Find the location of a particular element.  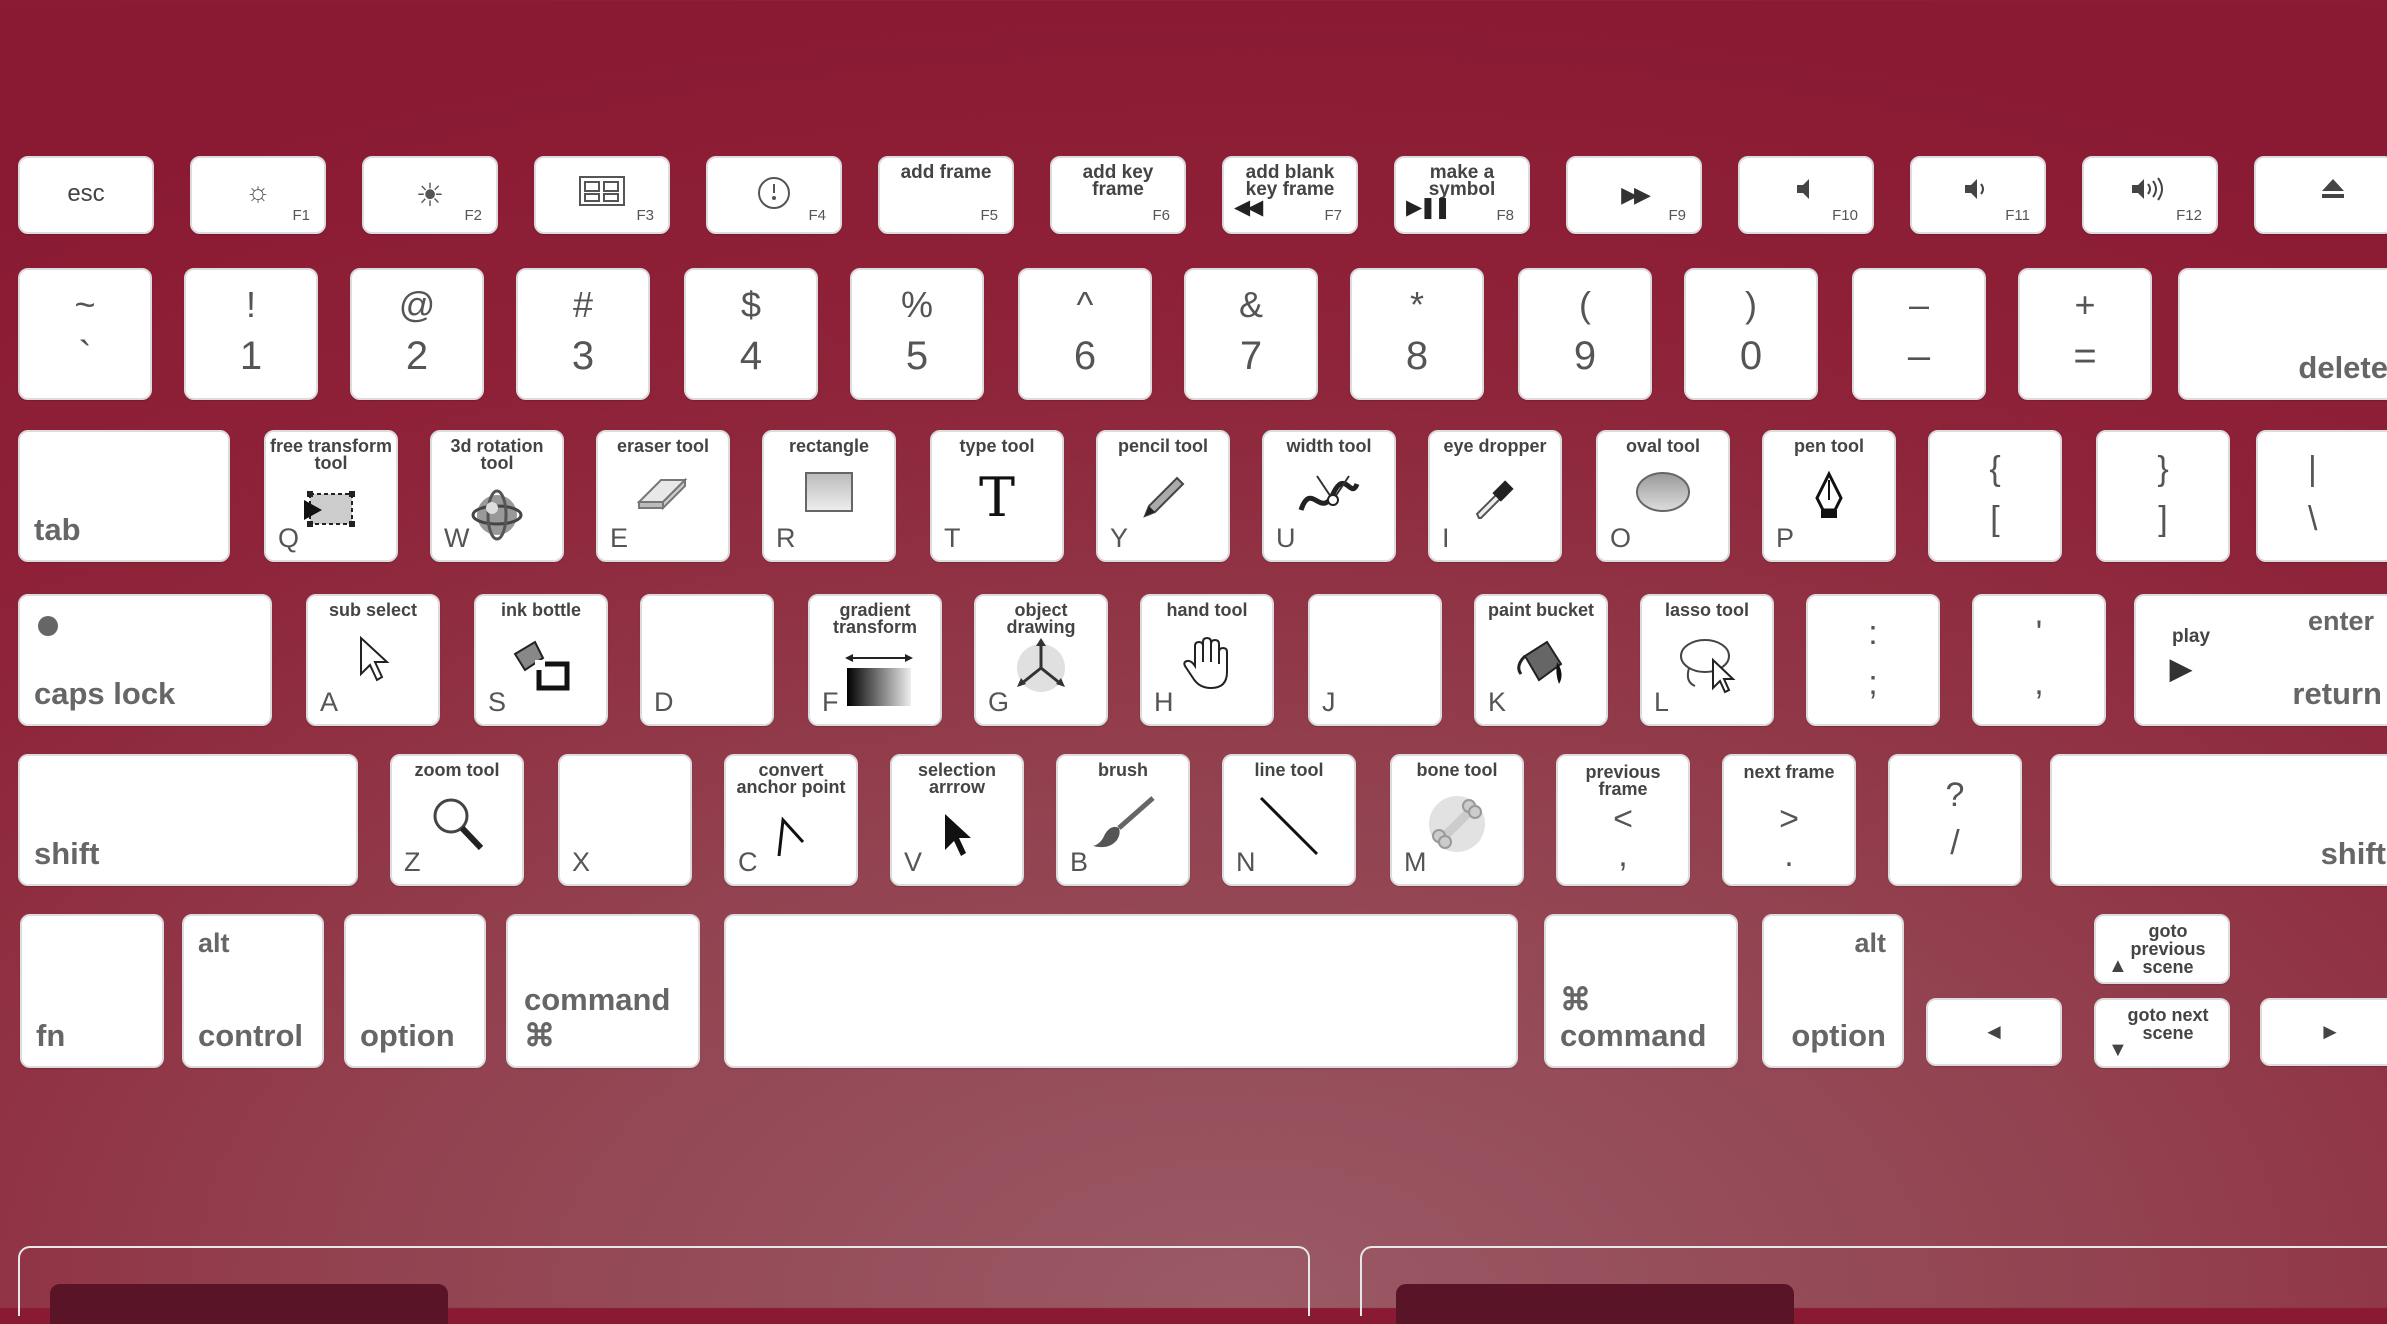

tool-key-b: brush B is located at coordinates (1123, 820).